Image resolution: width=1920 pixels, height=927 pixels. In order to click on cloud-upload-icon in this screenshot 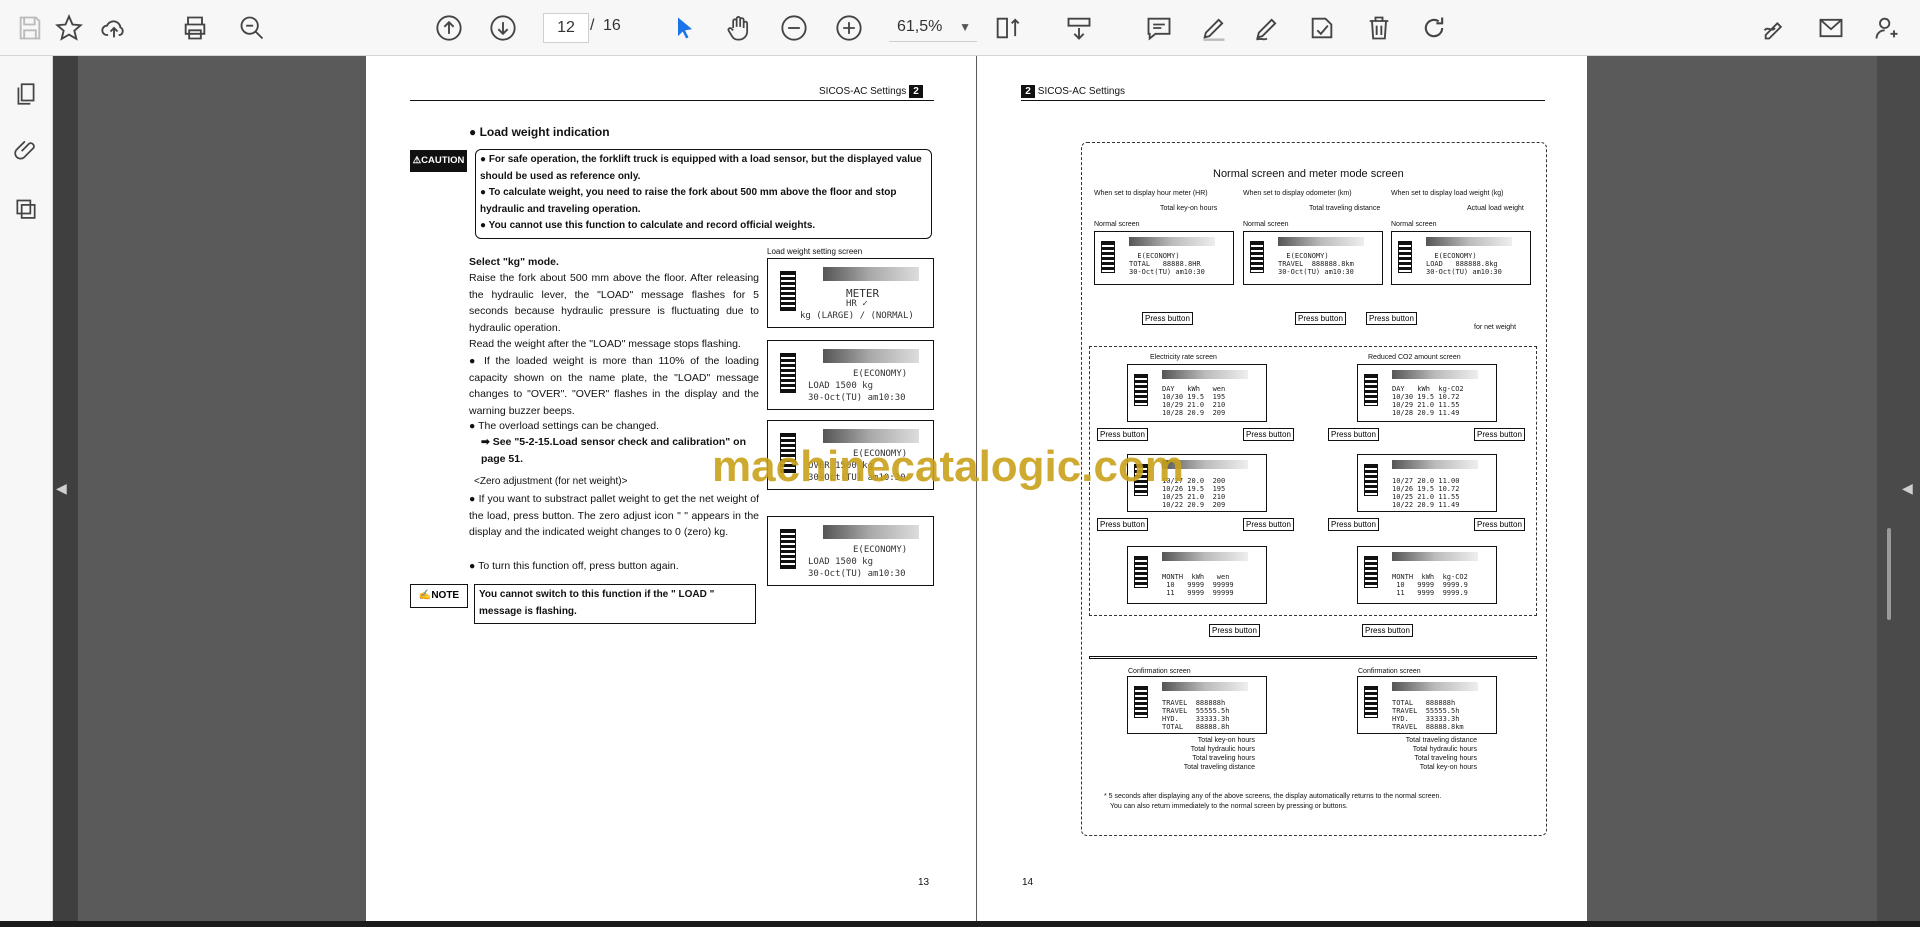, I will do `click(114, 28)`.